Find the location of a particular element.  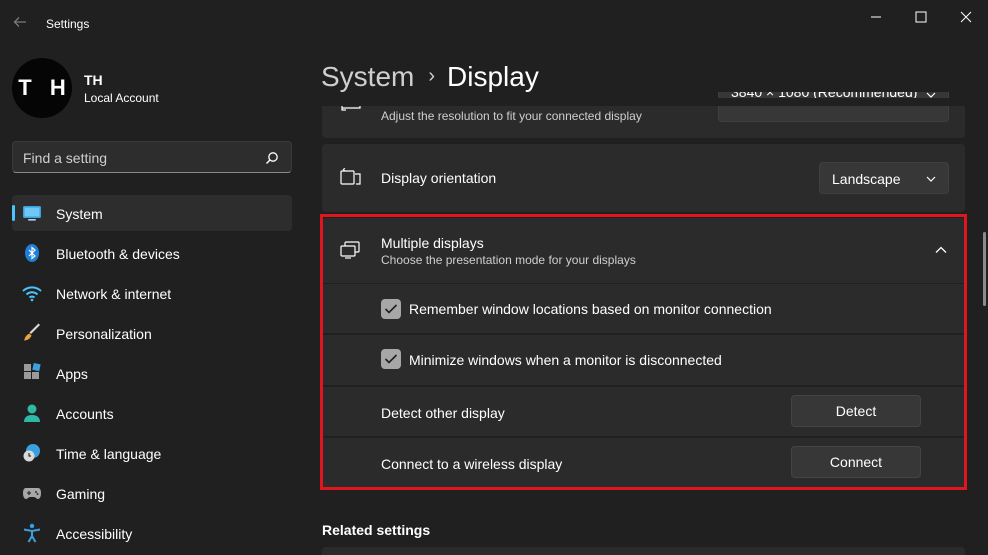

multiple-displays-title: Multiple displays is located at coordinates (432, 243).